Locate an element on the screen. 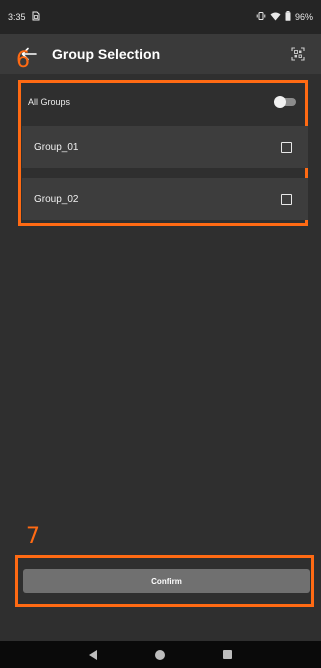 This screenshot has height=668, width=321. home-circle-icon is located at coordinates (160, 654).